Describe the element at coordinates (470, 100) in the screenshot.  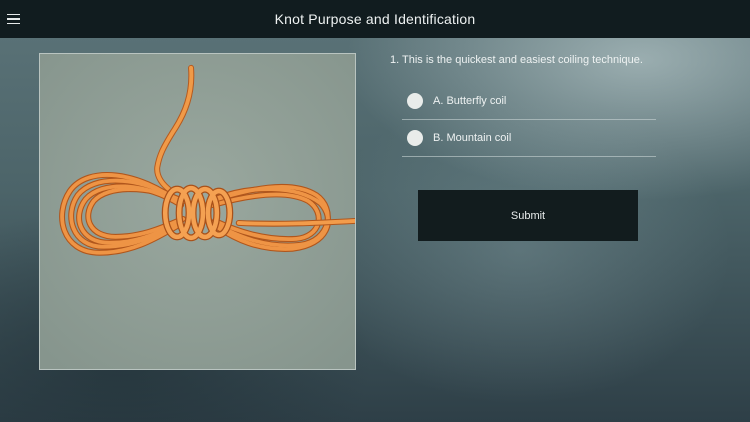
I see `option-label: A. Butterfly coil` at that location.